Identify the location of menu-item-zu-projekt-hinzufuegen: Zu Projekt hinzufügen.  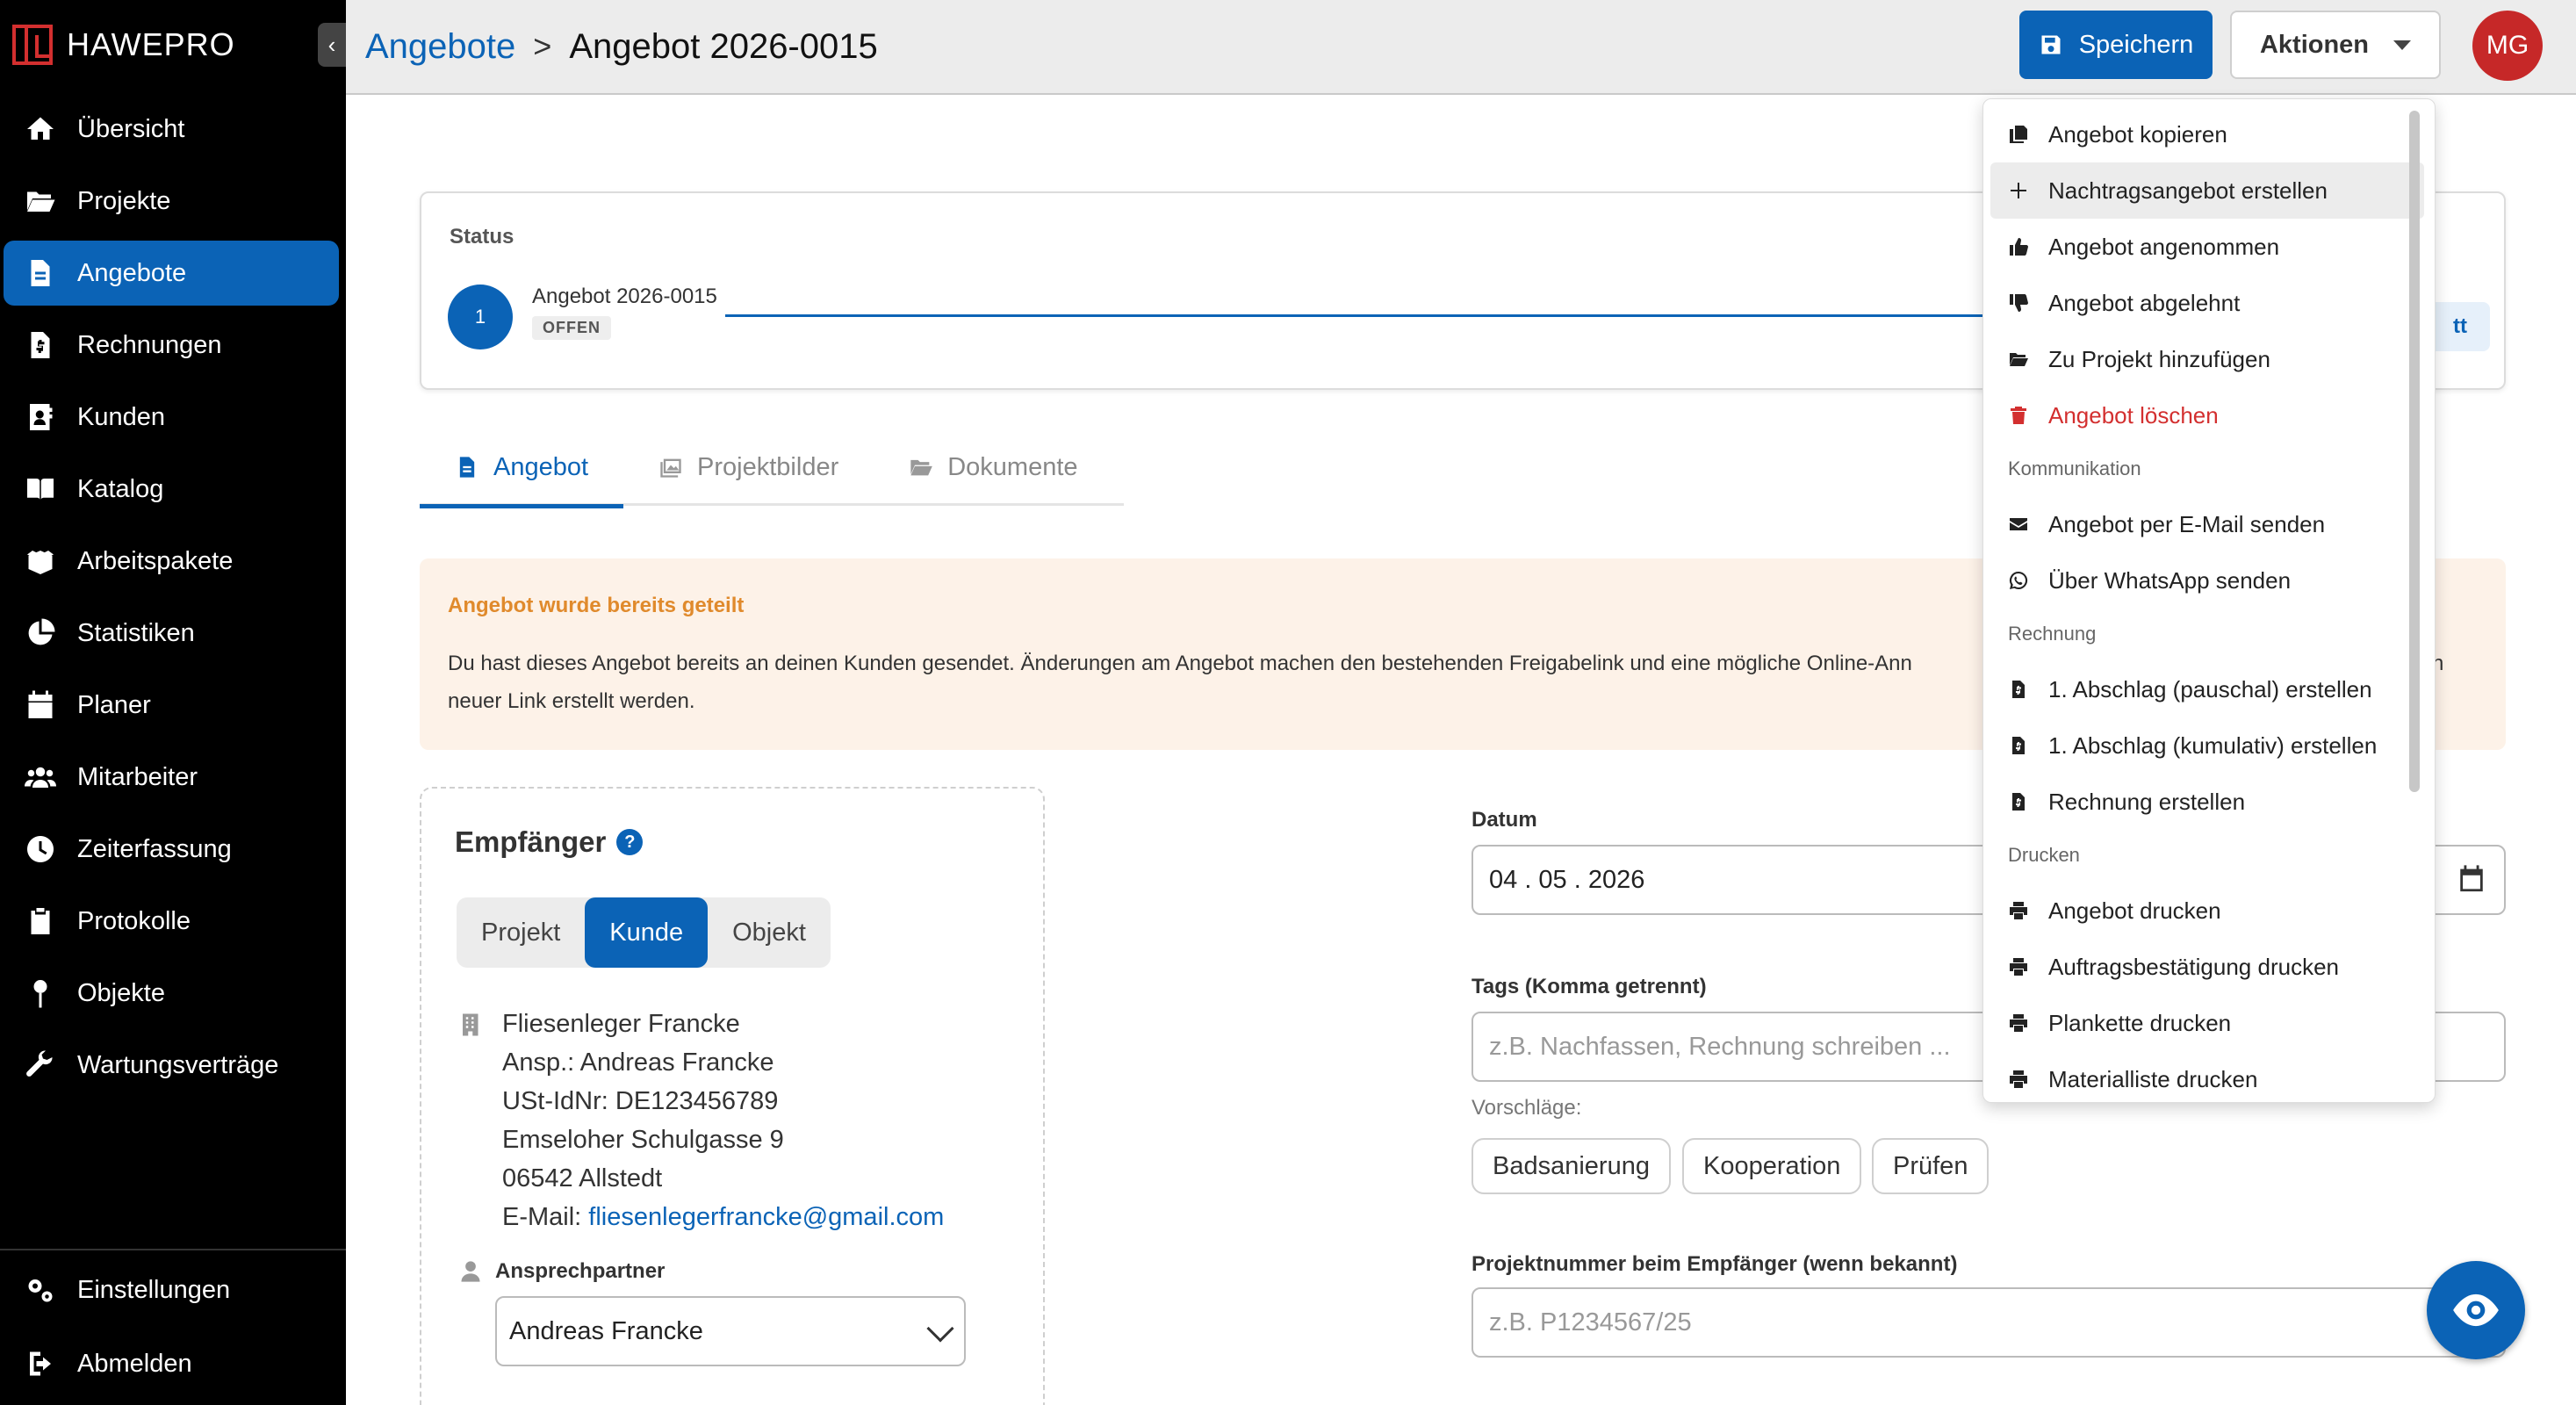
(2207, 359).